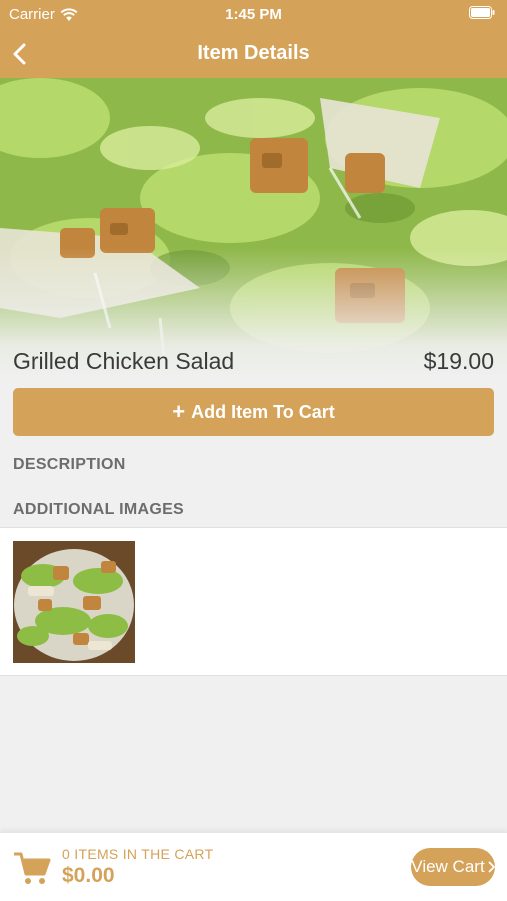 The width and height of the screenshot is (507, 901). What do you see at coordinates (32, 868) in the screenshot?
I see `cart-icon` at bounding box center [32, 868].